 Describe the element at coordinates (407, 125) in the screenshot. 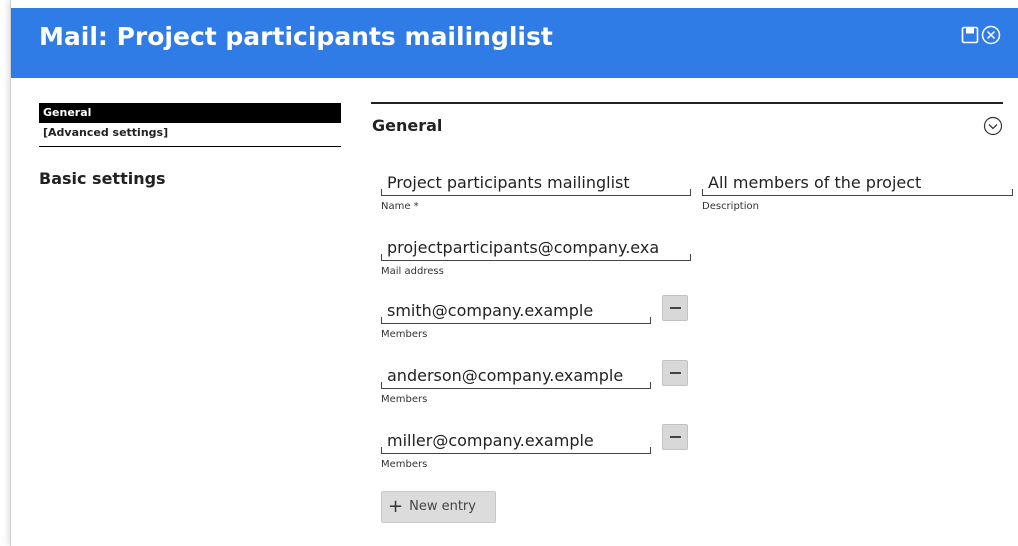

I see `section-title: General` at that location.